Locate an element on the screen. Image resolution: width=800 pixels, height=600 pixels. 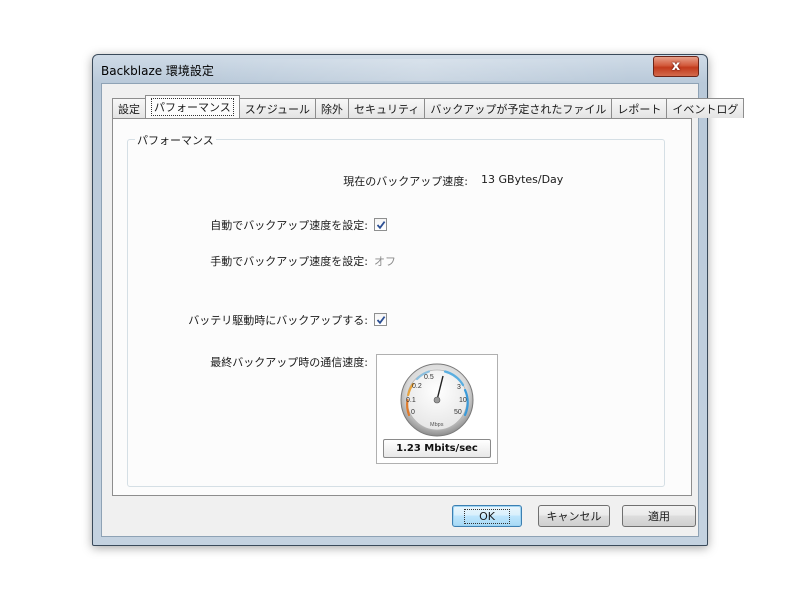
tab-exclusions: 除外 is located at coordinates (332, 108).